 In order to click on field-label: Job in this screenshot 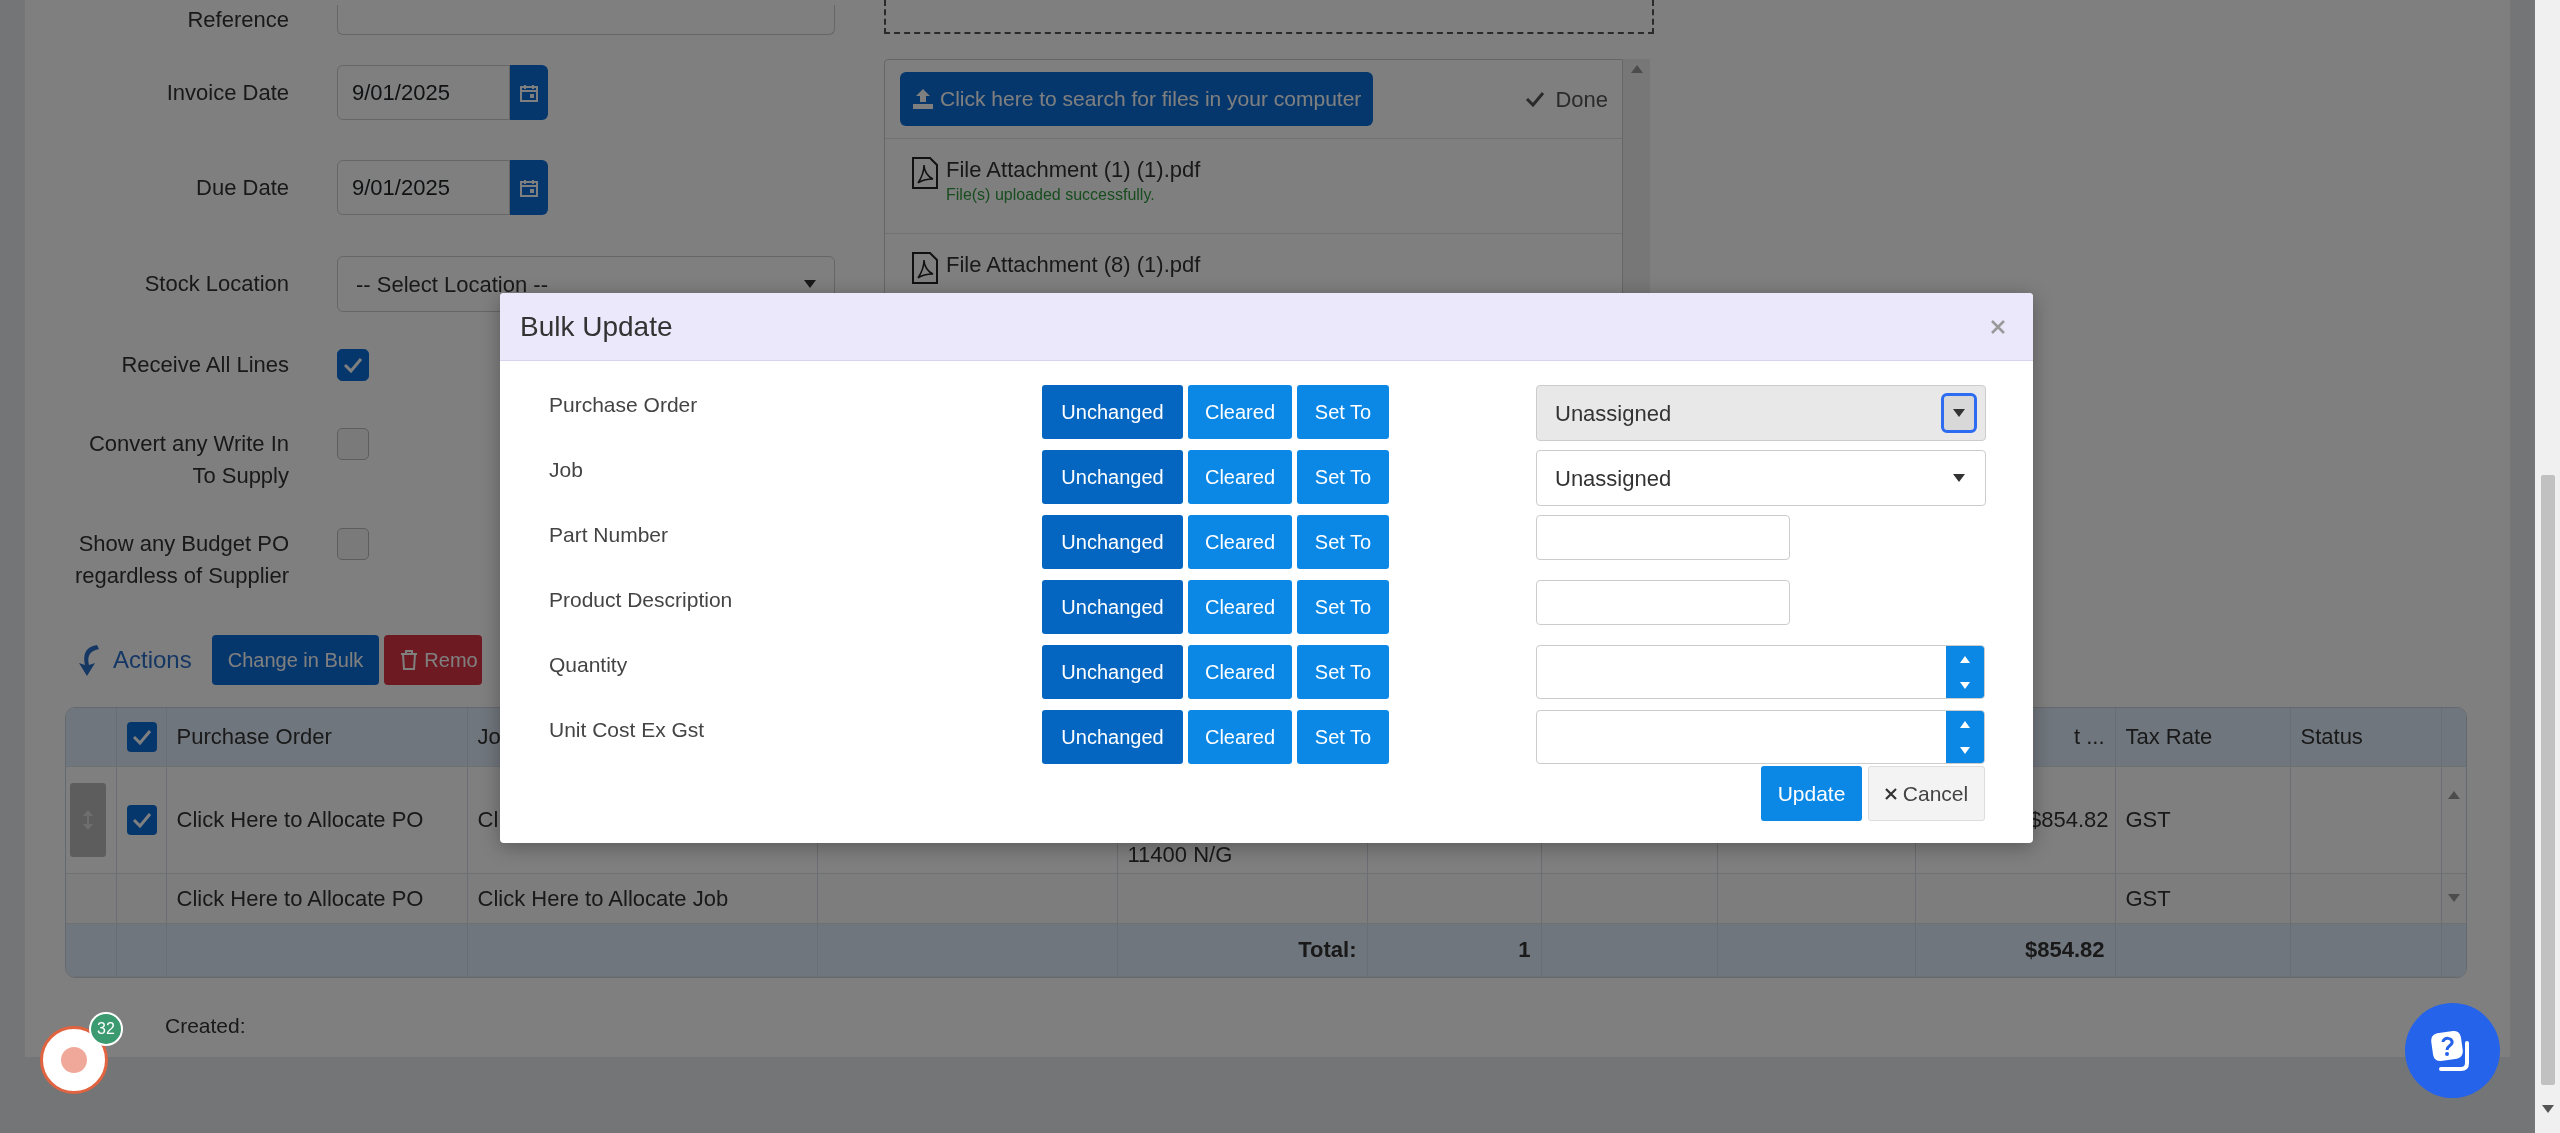, I will do `click(566, 470)`.